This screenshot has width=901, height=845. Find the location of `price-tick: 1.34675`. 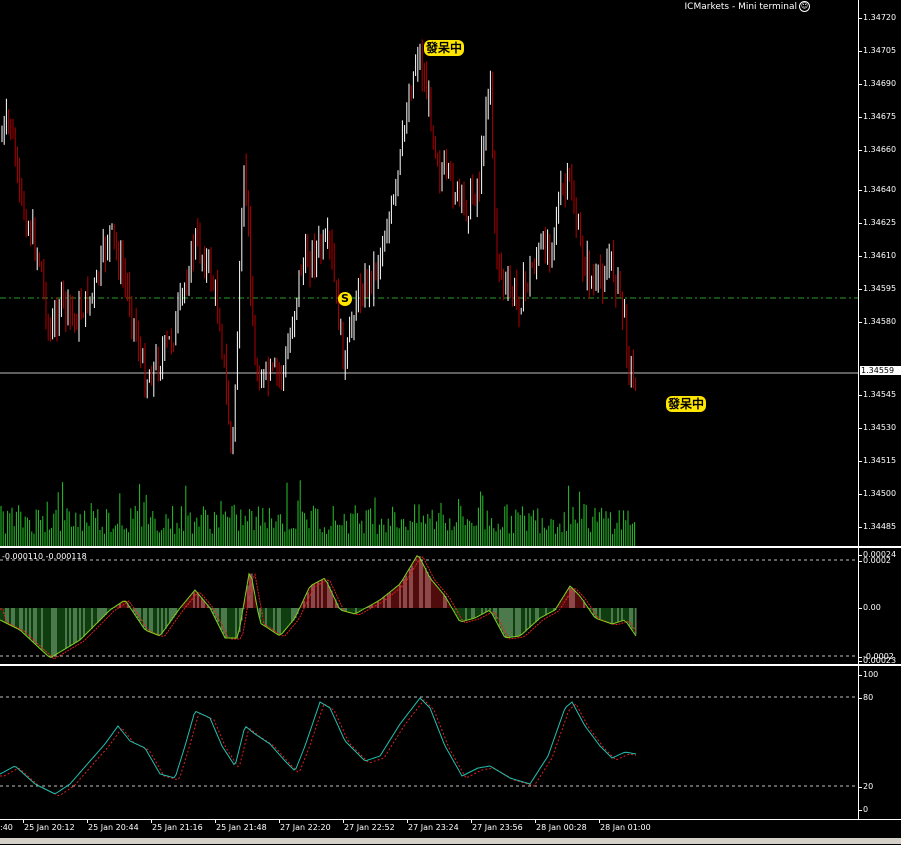

price-tick: 1.34675 is located at coordinates (877, 116).